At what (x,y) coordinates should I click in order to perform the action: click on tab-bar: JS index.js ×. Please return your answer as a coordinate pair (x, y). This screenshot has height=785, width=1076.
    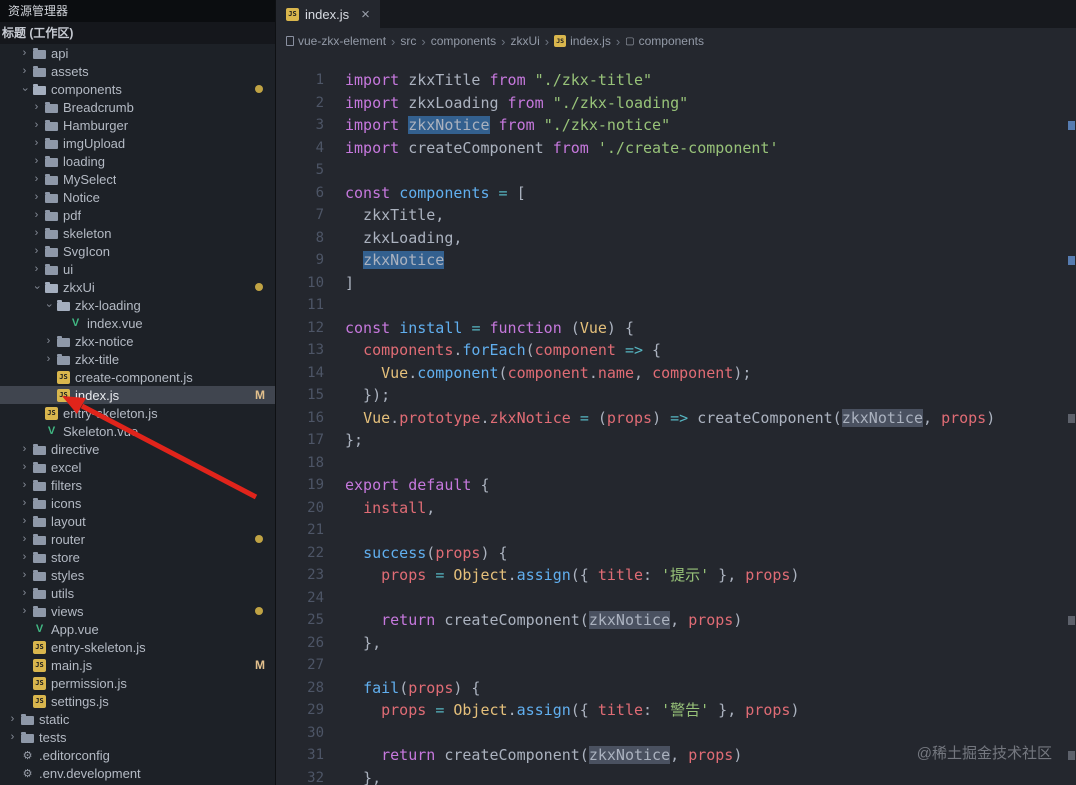
    Looking at the image, I should click on (676, 14).